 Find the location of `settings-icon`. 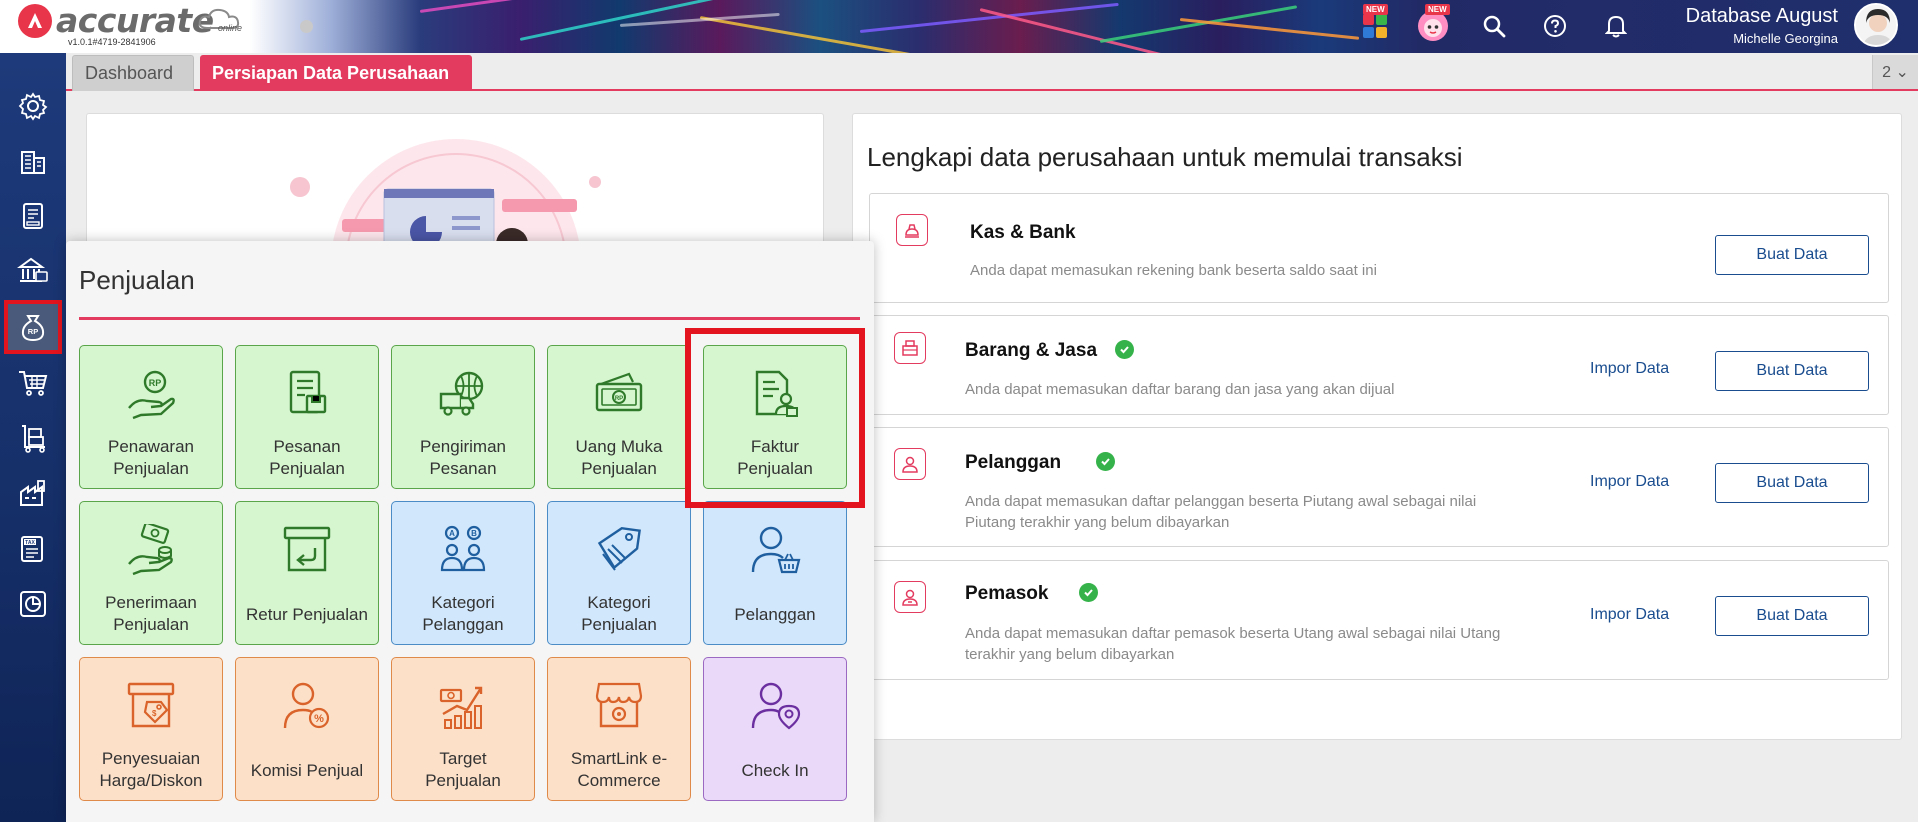

settings-icon is located at coordinates (33, 106).